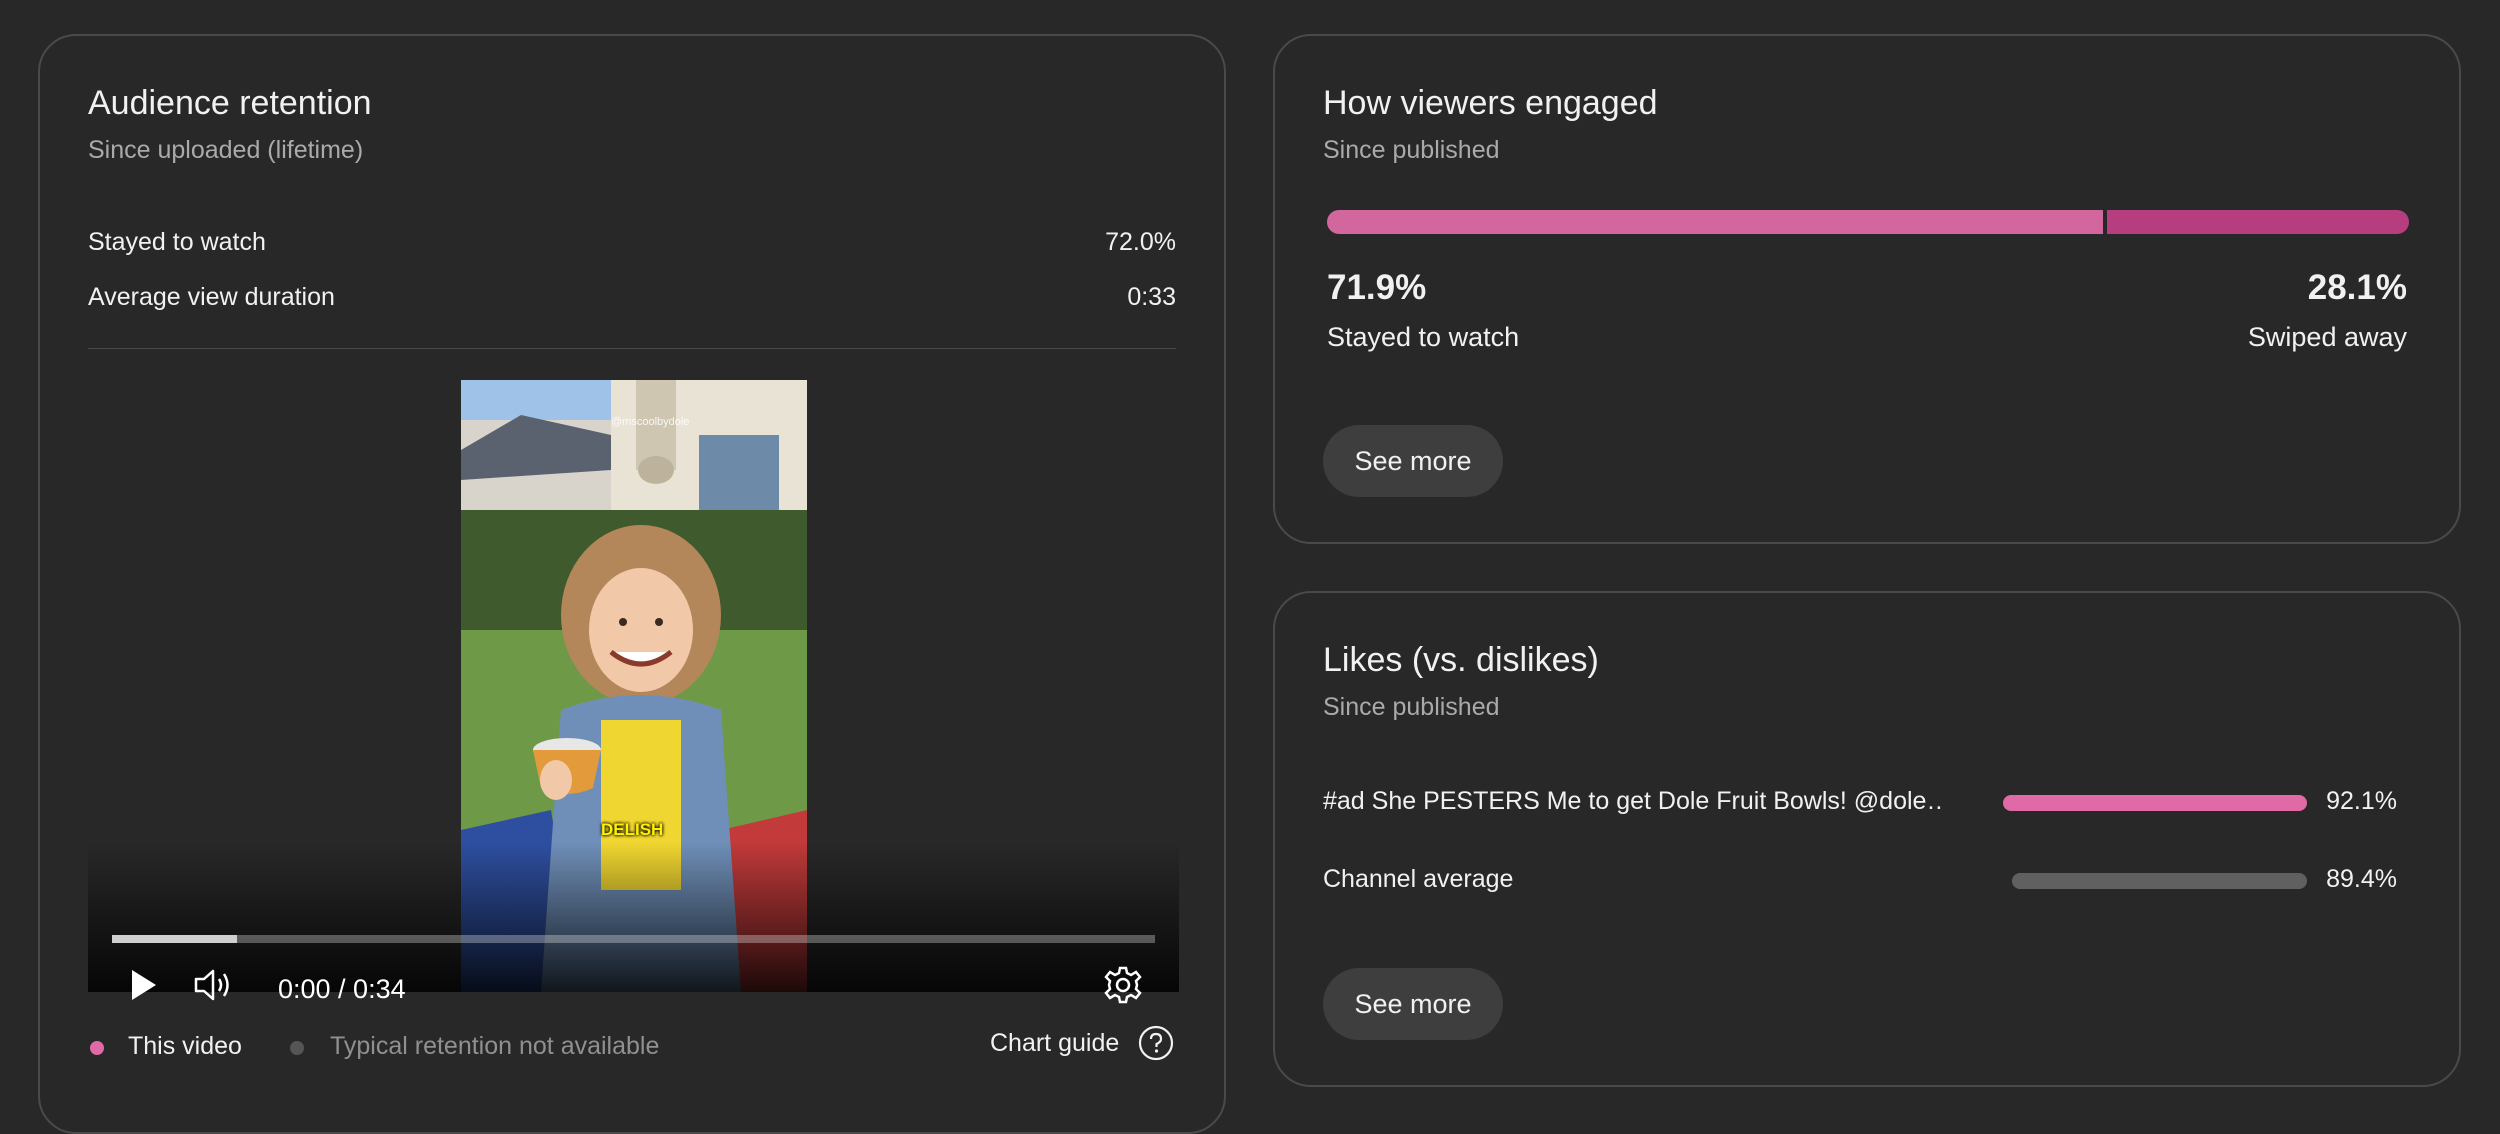 This screenshot has height=1134, width=2500. I want to click on likes-row-video-value: 92.1%, so click(2361, 801).